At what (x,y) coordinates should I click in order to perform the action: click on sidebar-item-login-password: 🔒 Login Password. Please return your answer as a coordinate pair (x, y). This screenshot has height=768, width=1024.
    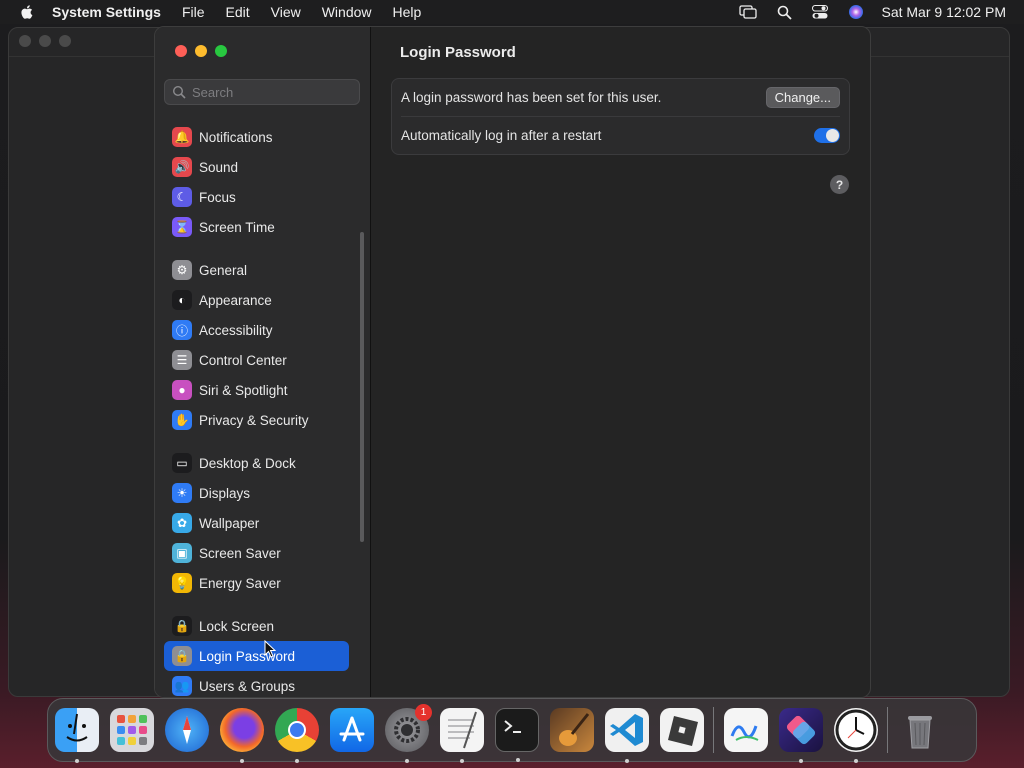
    Looking at the image, I should click on (256, 656).